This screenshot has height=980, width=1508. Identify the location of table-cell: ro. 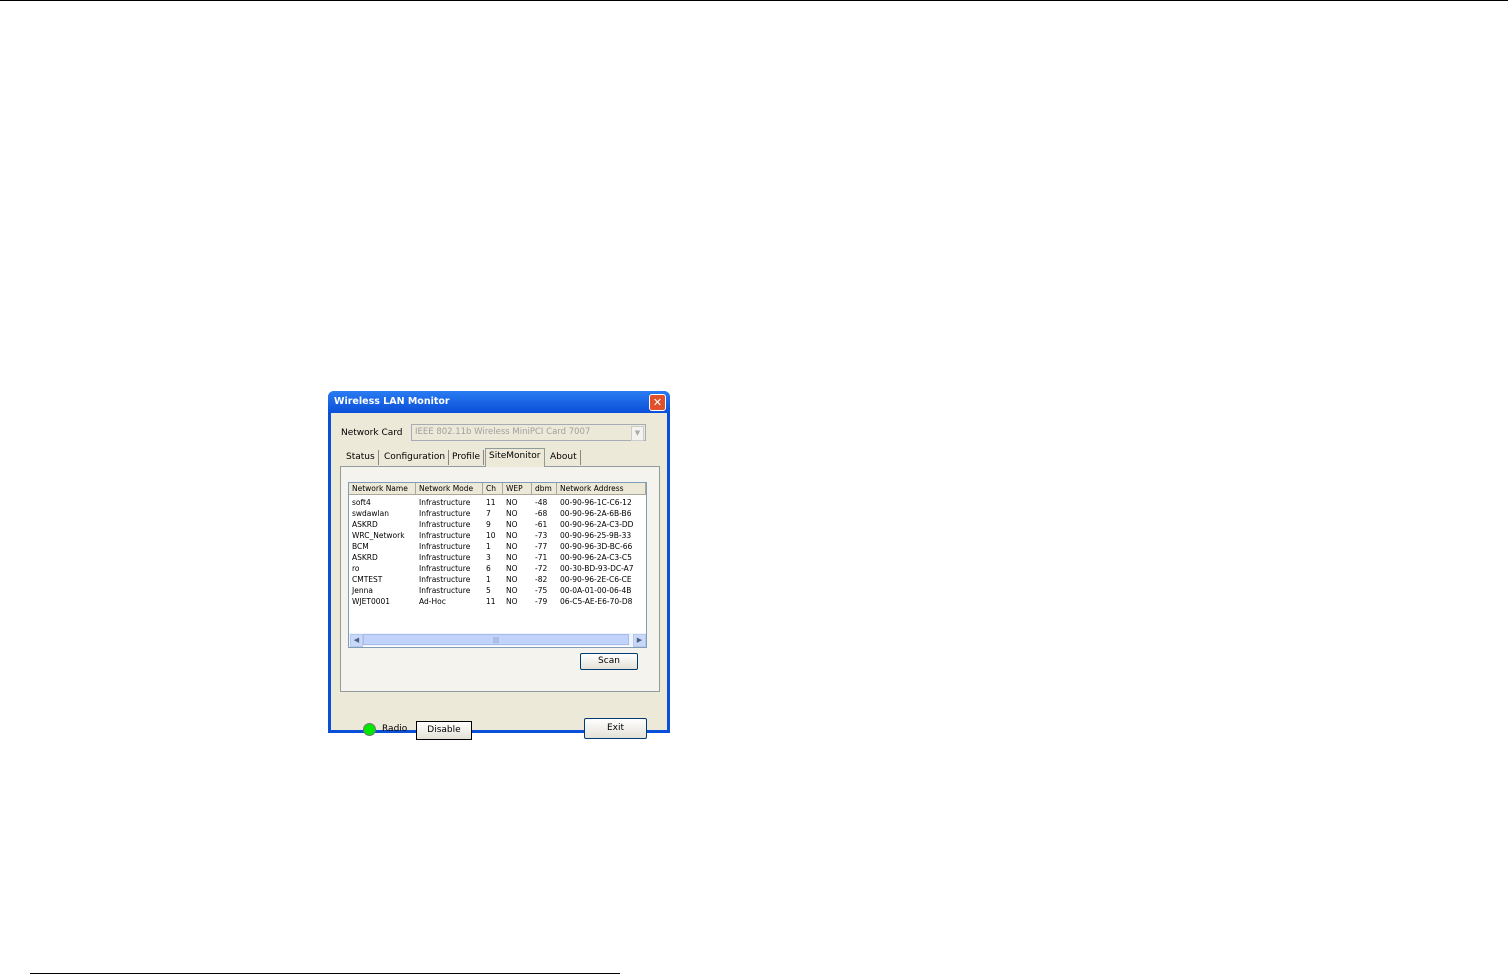
(356, 568).